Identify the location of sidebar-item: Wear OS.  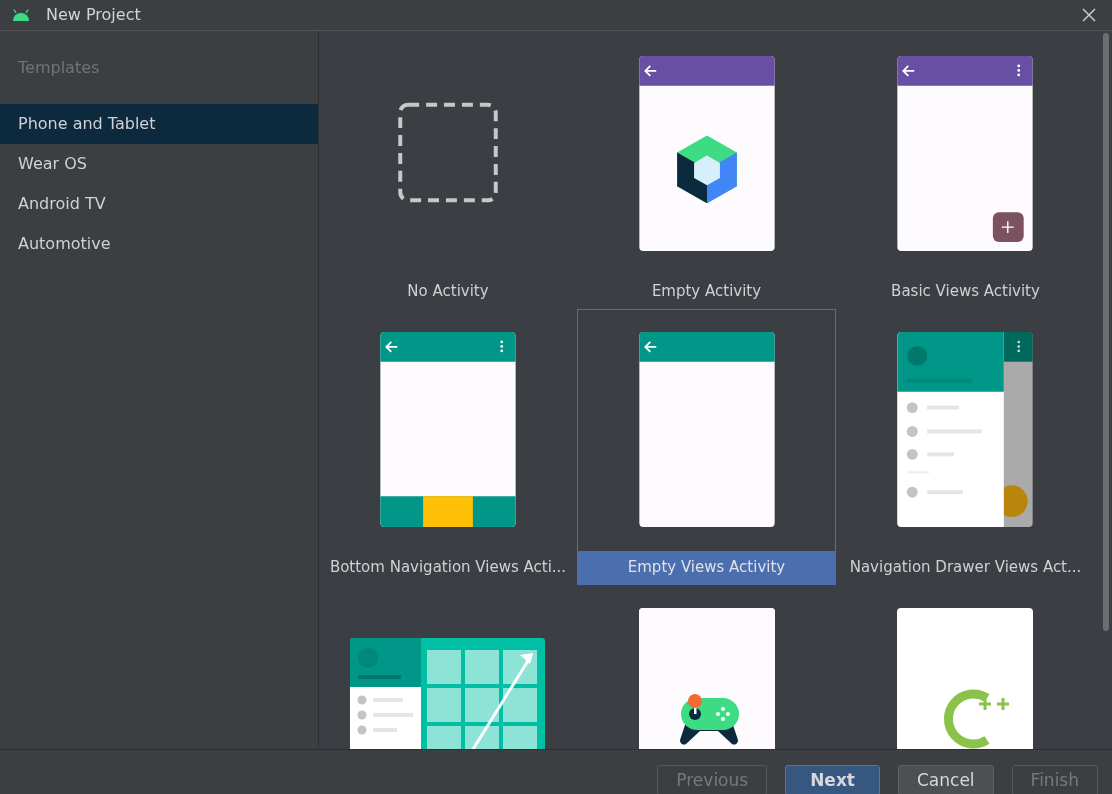
(159, 164).